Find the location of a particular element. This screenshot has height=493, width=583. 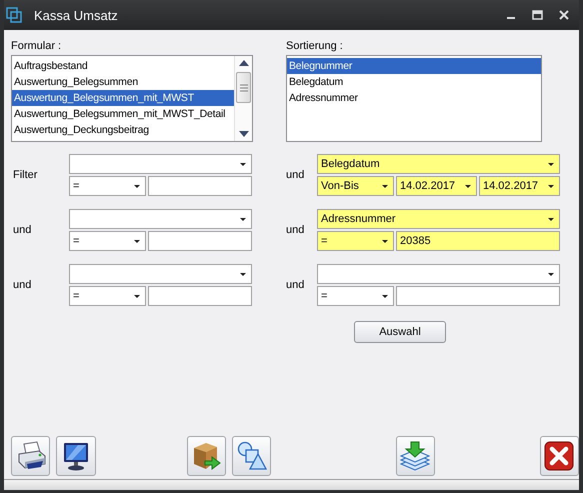

monitor-button is located at coordinates (76, 456).